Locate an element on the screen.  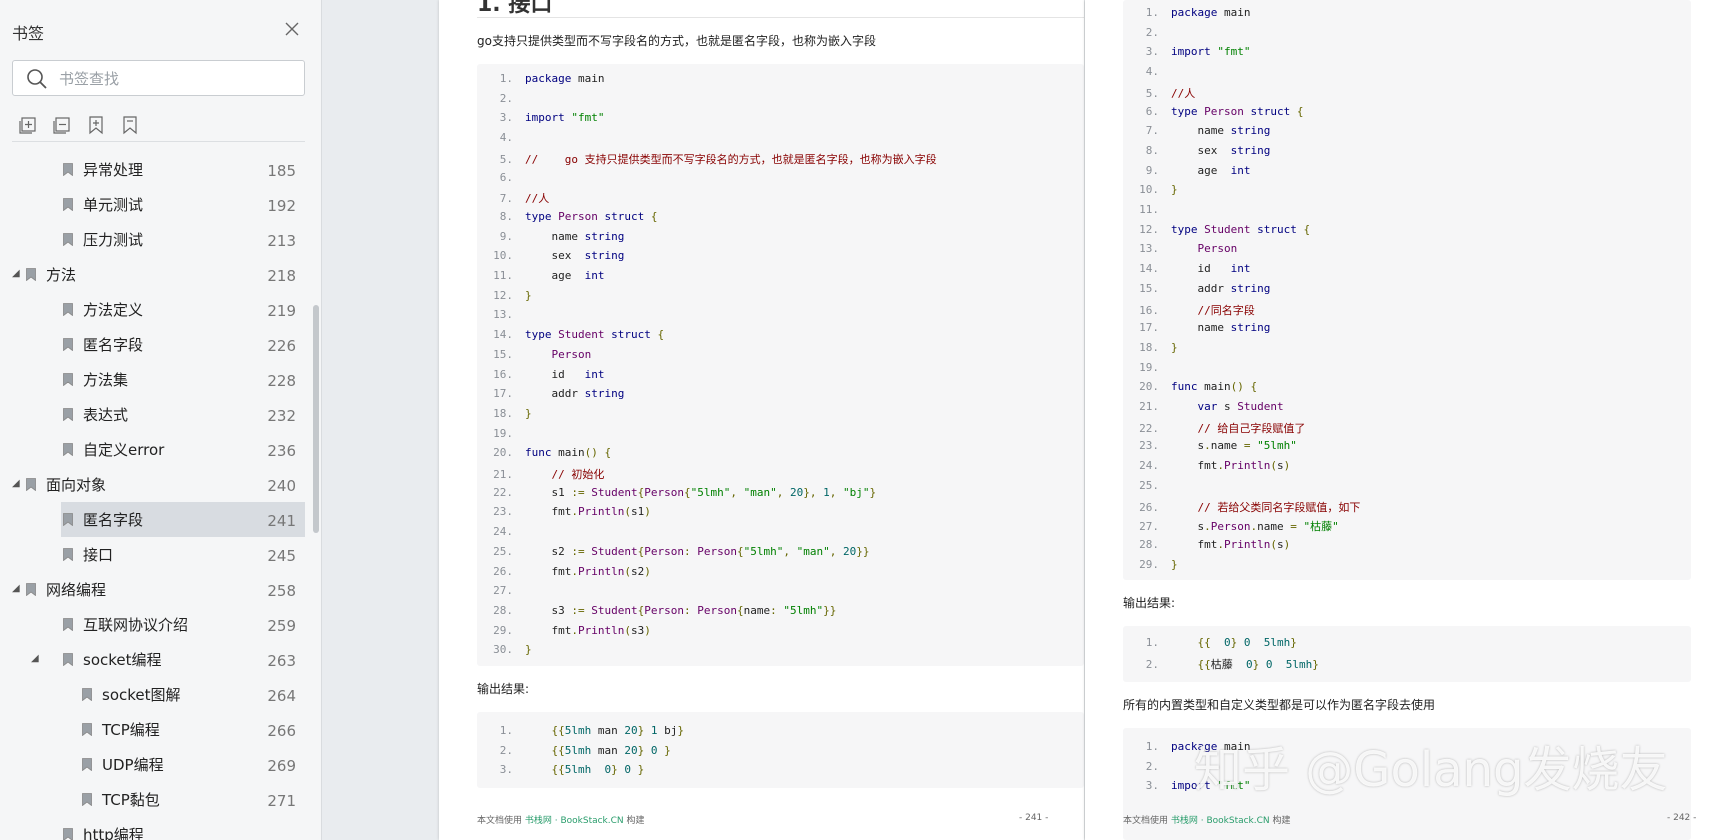
bookmark-label: 互联网协议介绍 is located at coordinates (136, 625).